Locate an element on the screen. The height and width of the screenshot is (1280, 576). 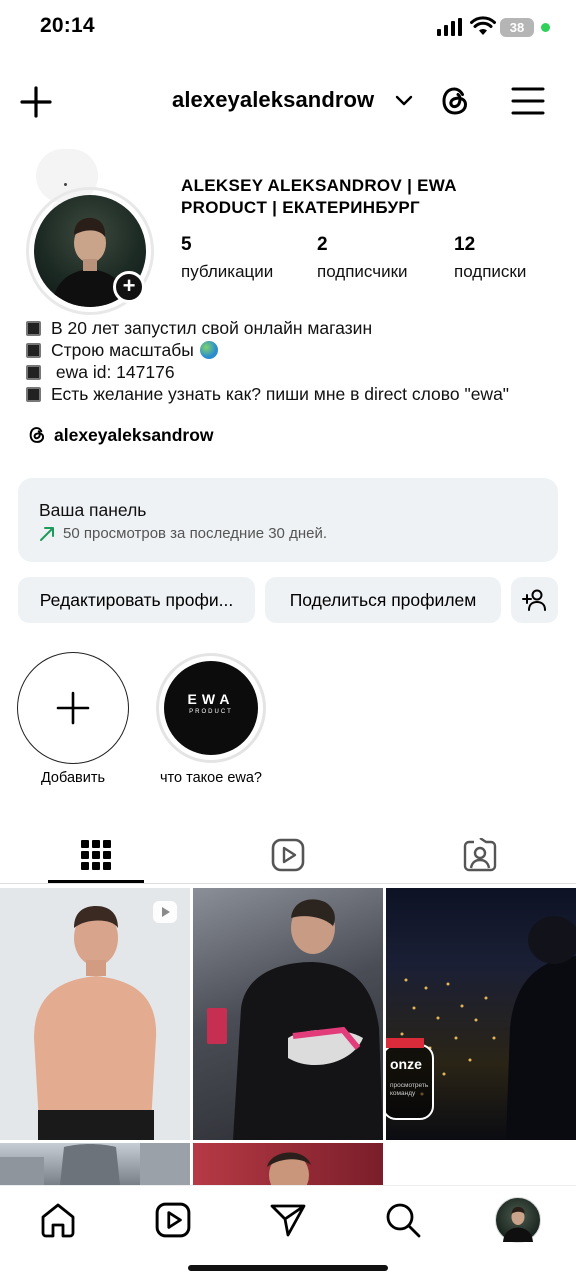
sticker-red-bar is located at coordinates (405, 1043).